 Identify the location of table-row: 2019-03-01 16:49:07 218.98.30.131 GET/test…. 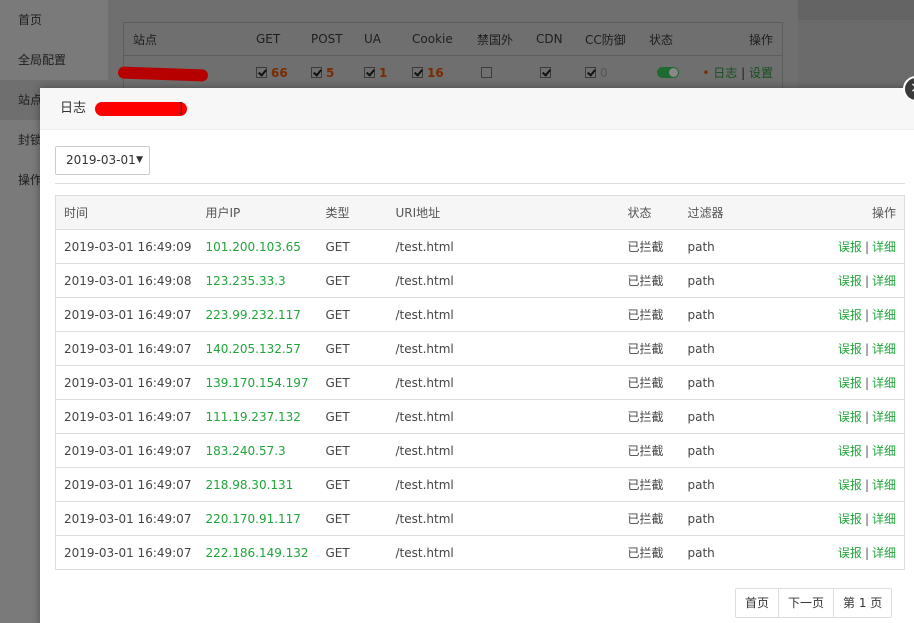
(480, 484).